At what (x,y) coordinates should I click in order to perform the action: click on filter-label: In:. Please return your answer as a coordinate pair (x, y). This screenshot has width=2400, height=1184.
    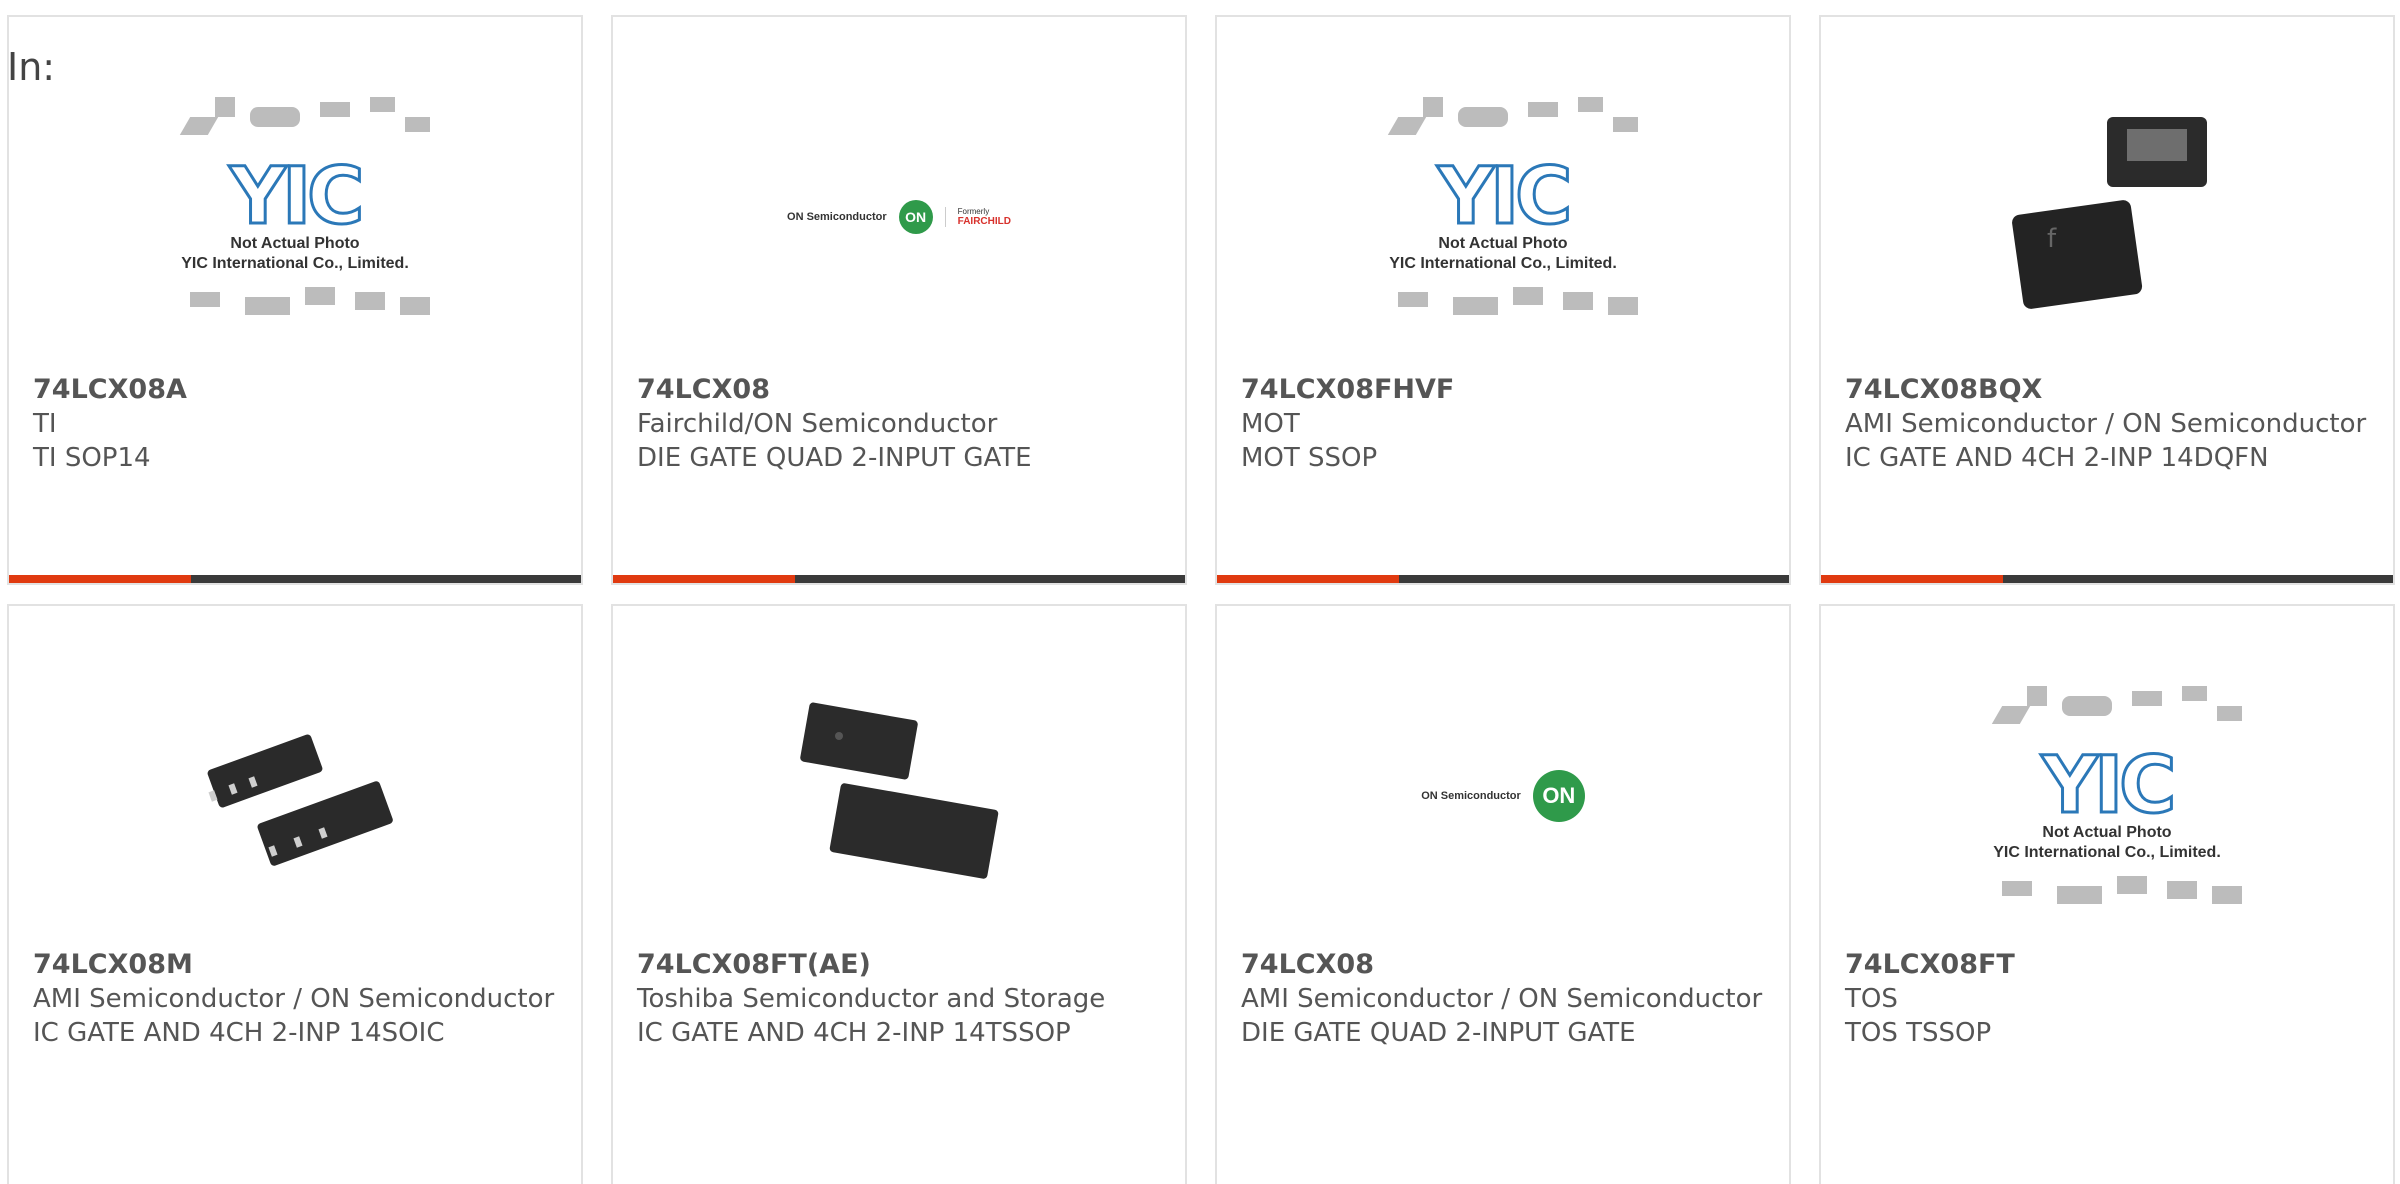
    Looking at the image, I should click on (31, 67).